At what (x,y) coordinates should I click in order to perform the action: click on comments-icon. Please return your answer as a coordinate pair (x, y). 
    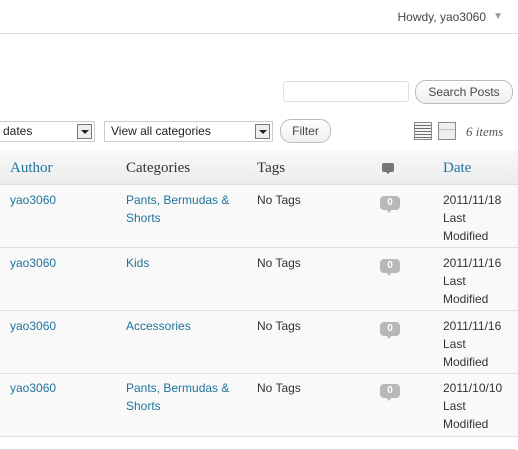
    Looking at the image, I should click on (388, 168).